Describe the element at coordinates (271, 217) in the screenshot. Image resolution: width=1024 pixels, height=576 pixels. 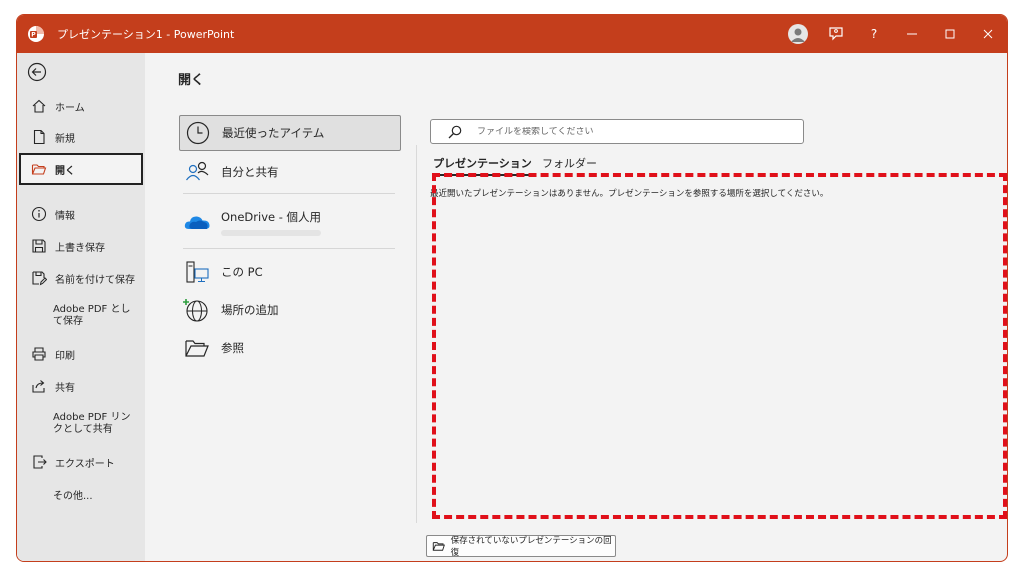
I see `location-onedrive-label: OneDrive - 個人用` at that location.